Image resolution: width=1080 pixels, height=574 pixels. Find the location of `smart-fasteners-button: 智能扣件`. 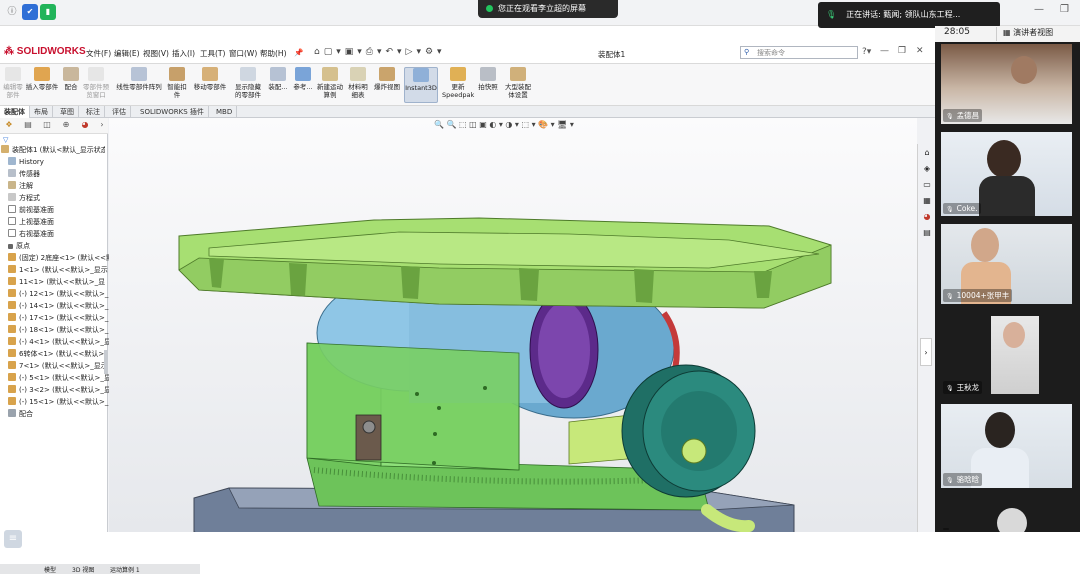

smart-fasteners-button: 智能扣件 is located at coordinates (177, 83).